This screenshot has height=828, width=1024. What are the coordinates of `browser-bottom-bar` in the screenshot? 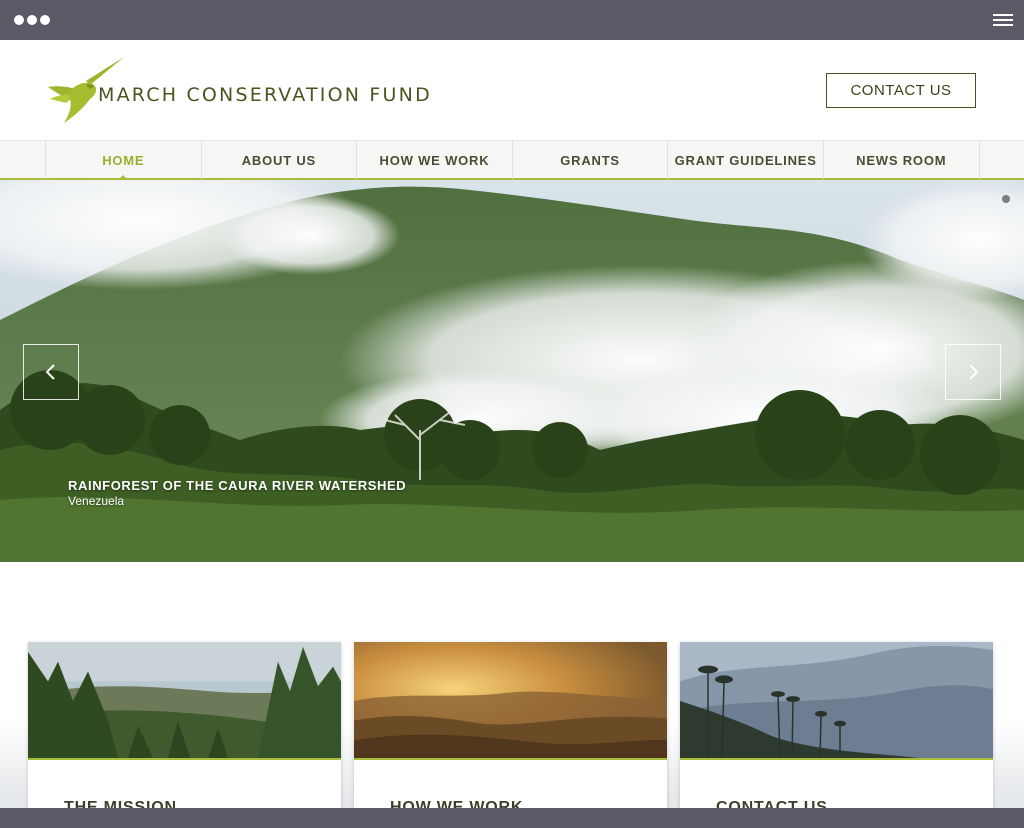 It's located at (512, 818).